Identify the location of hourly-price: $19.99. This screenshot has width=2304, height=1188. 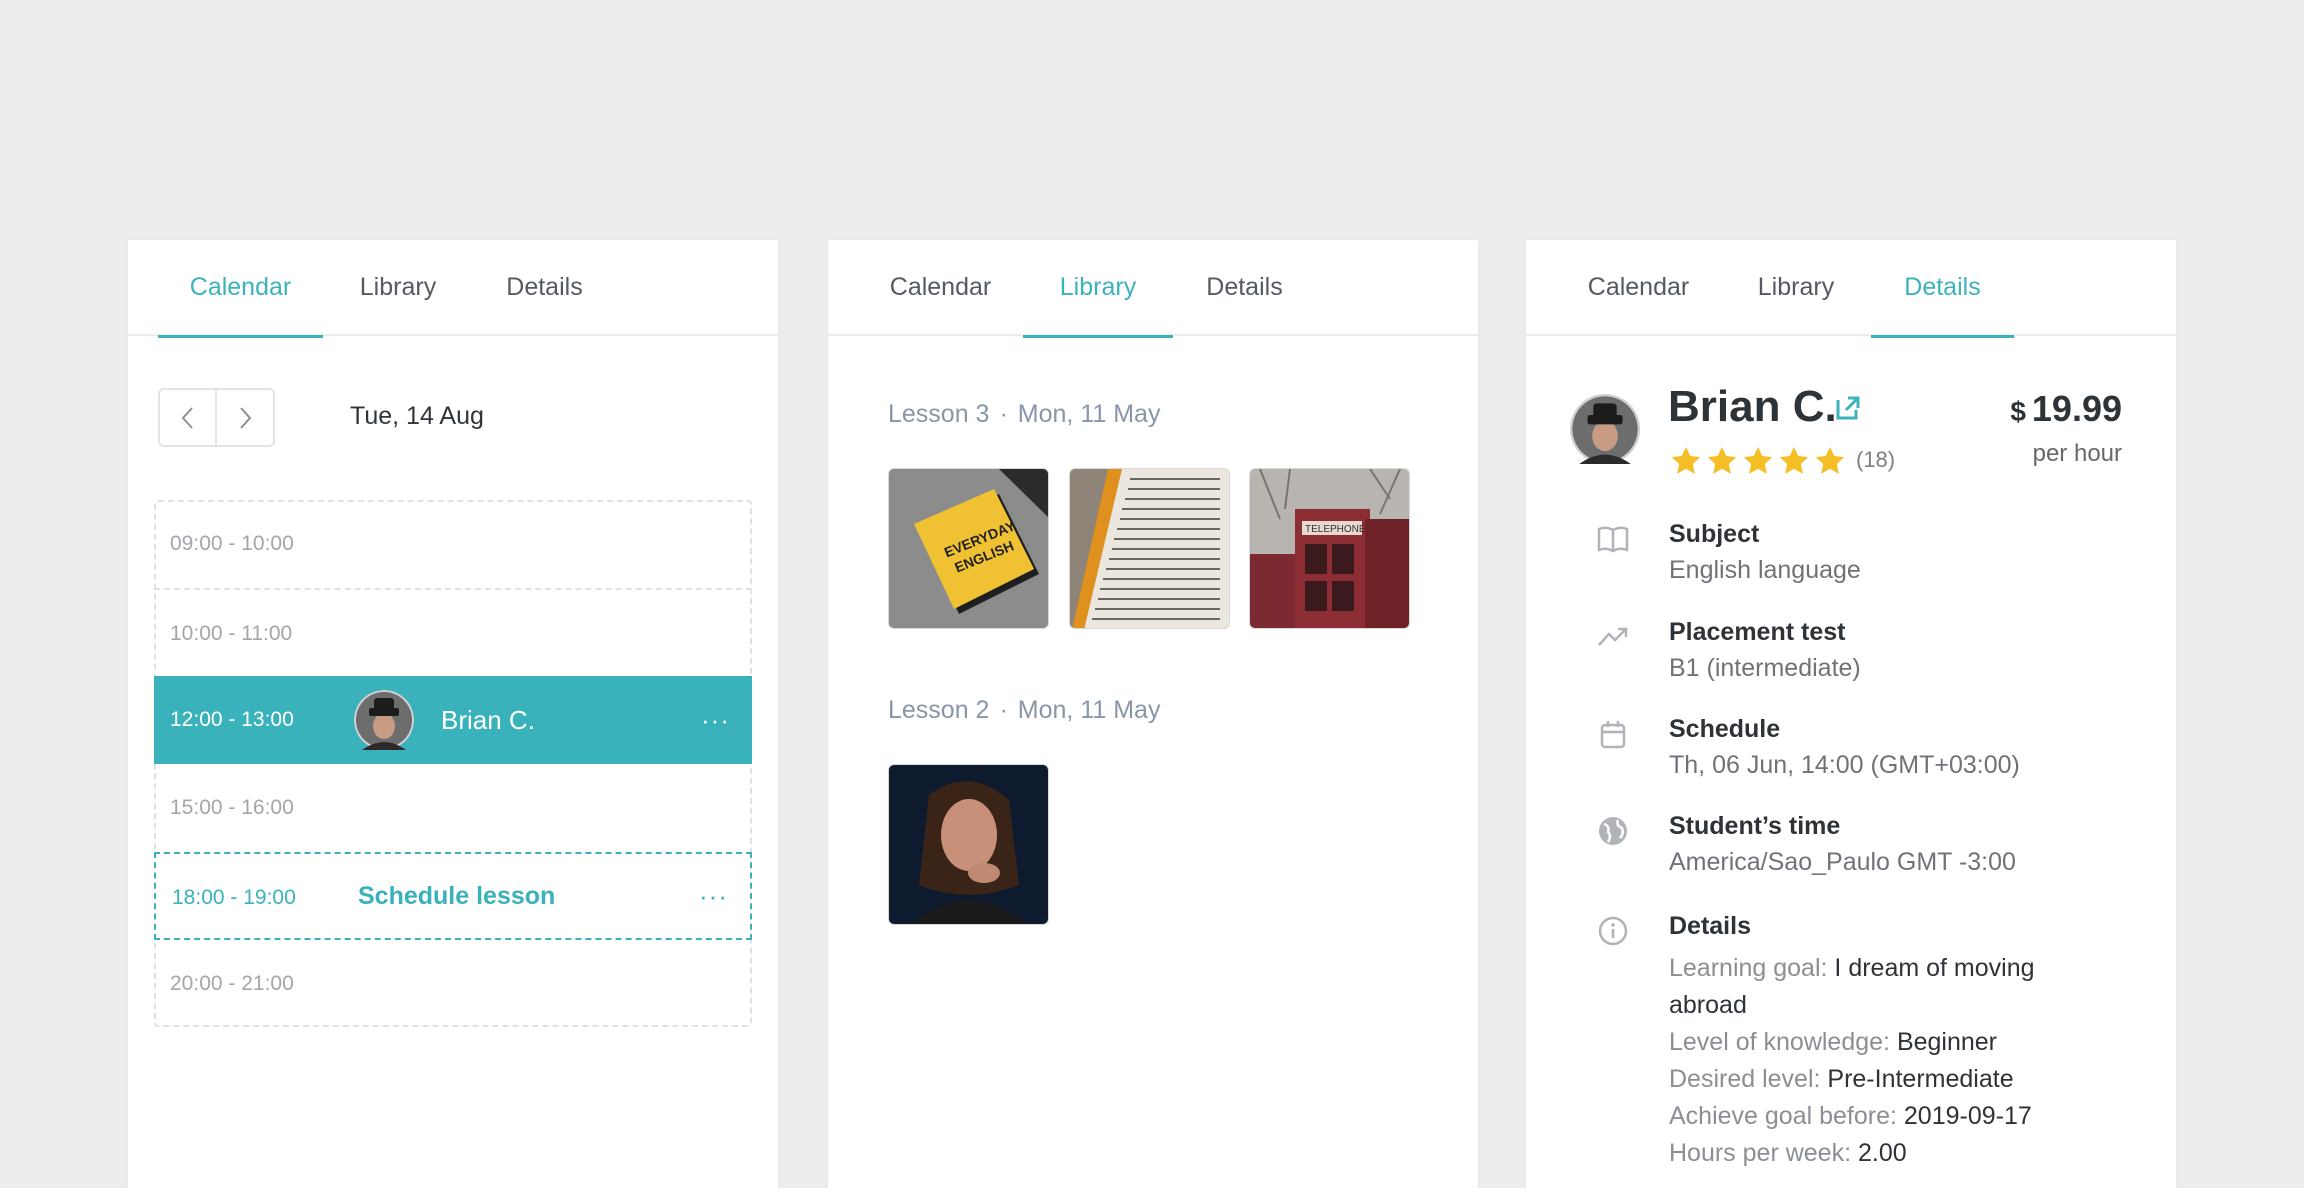
(2066, 409).